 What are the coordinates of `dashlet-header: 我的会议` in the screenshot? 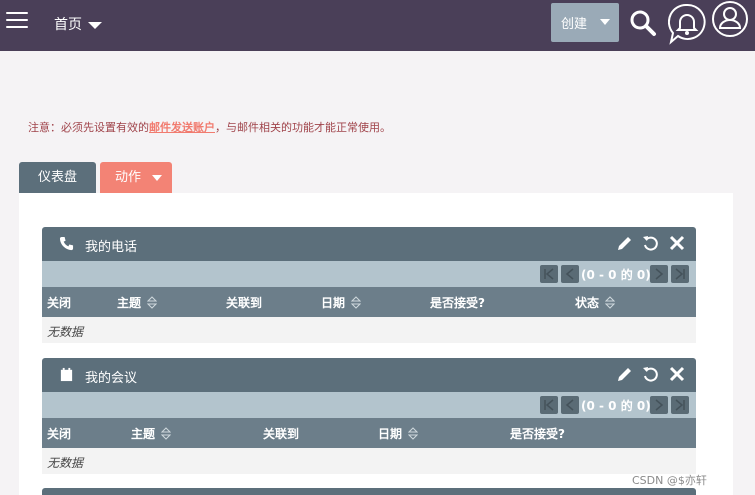 It's located at (369, 375).